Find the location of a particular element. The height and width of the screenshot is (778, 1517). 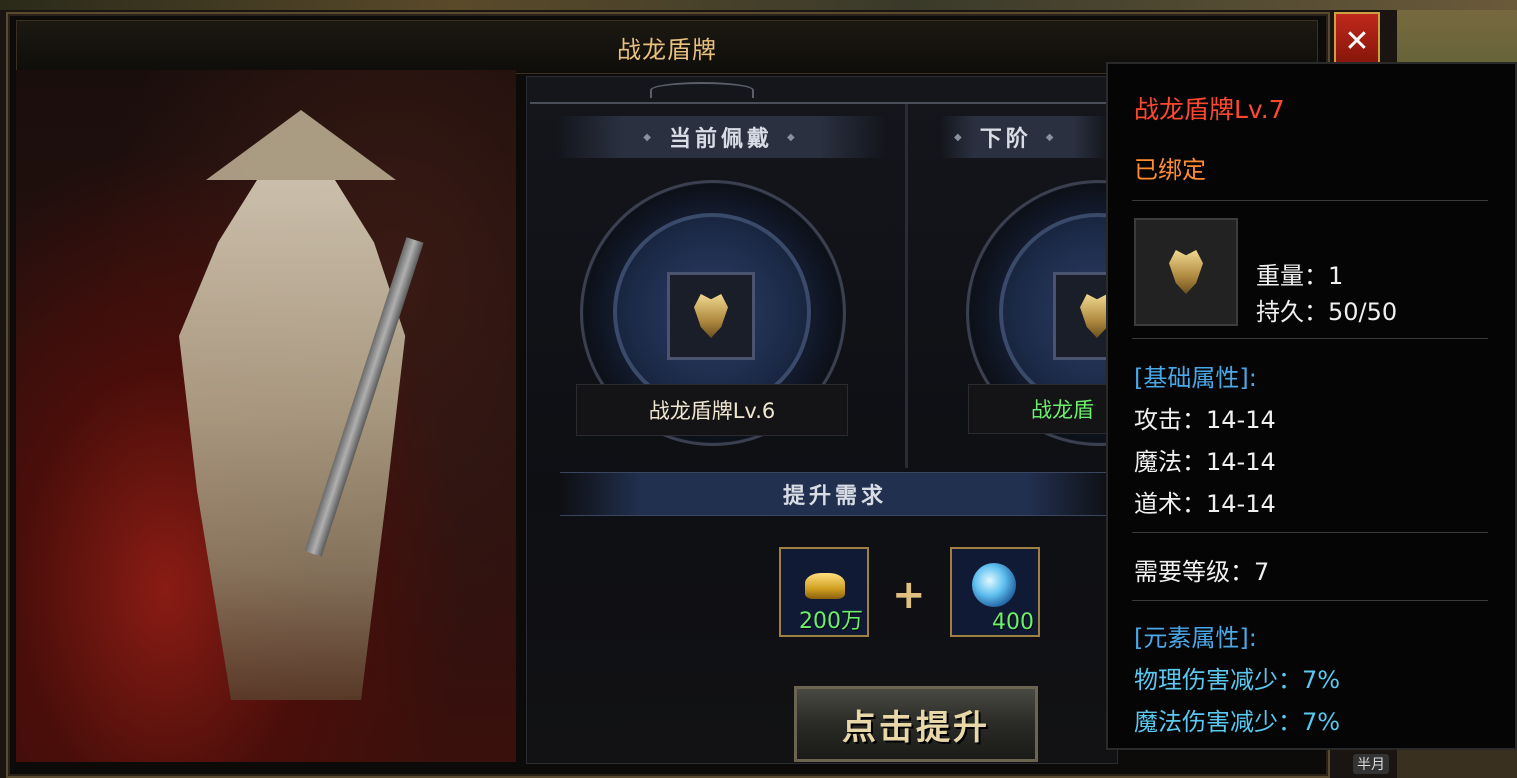

next-header: 下阶 is located at coordinates (1024, 137).